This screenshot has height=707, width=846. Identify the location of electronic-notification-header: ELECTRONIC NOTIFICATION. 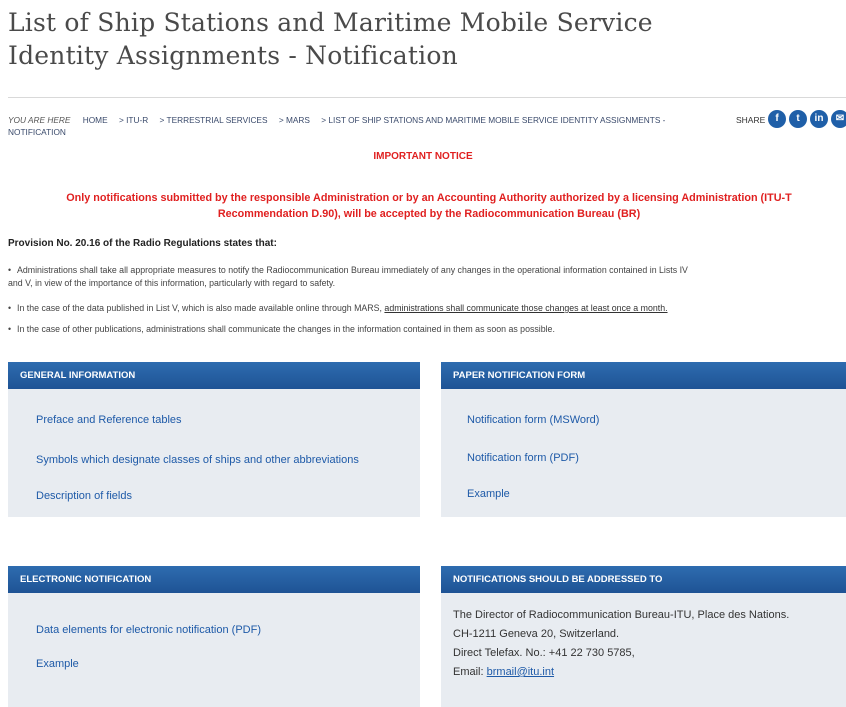
(214, 579).